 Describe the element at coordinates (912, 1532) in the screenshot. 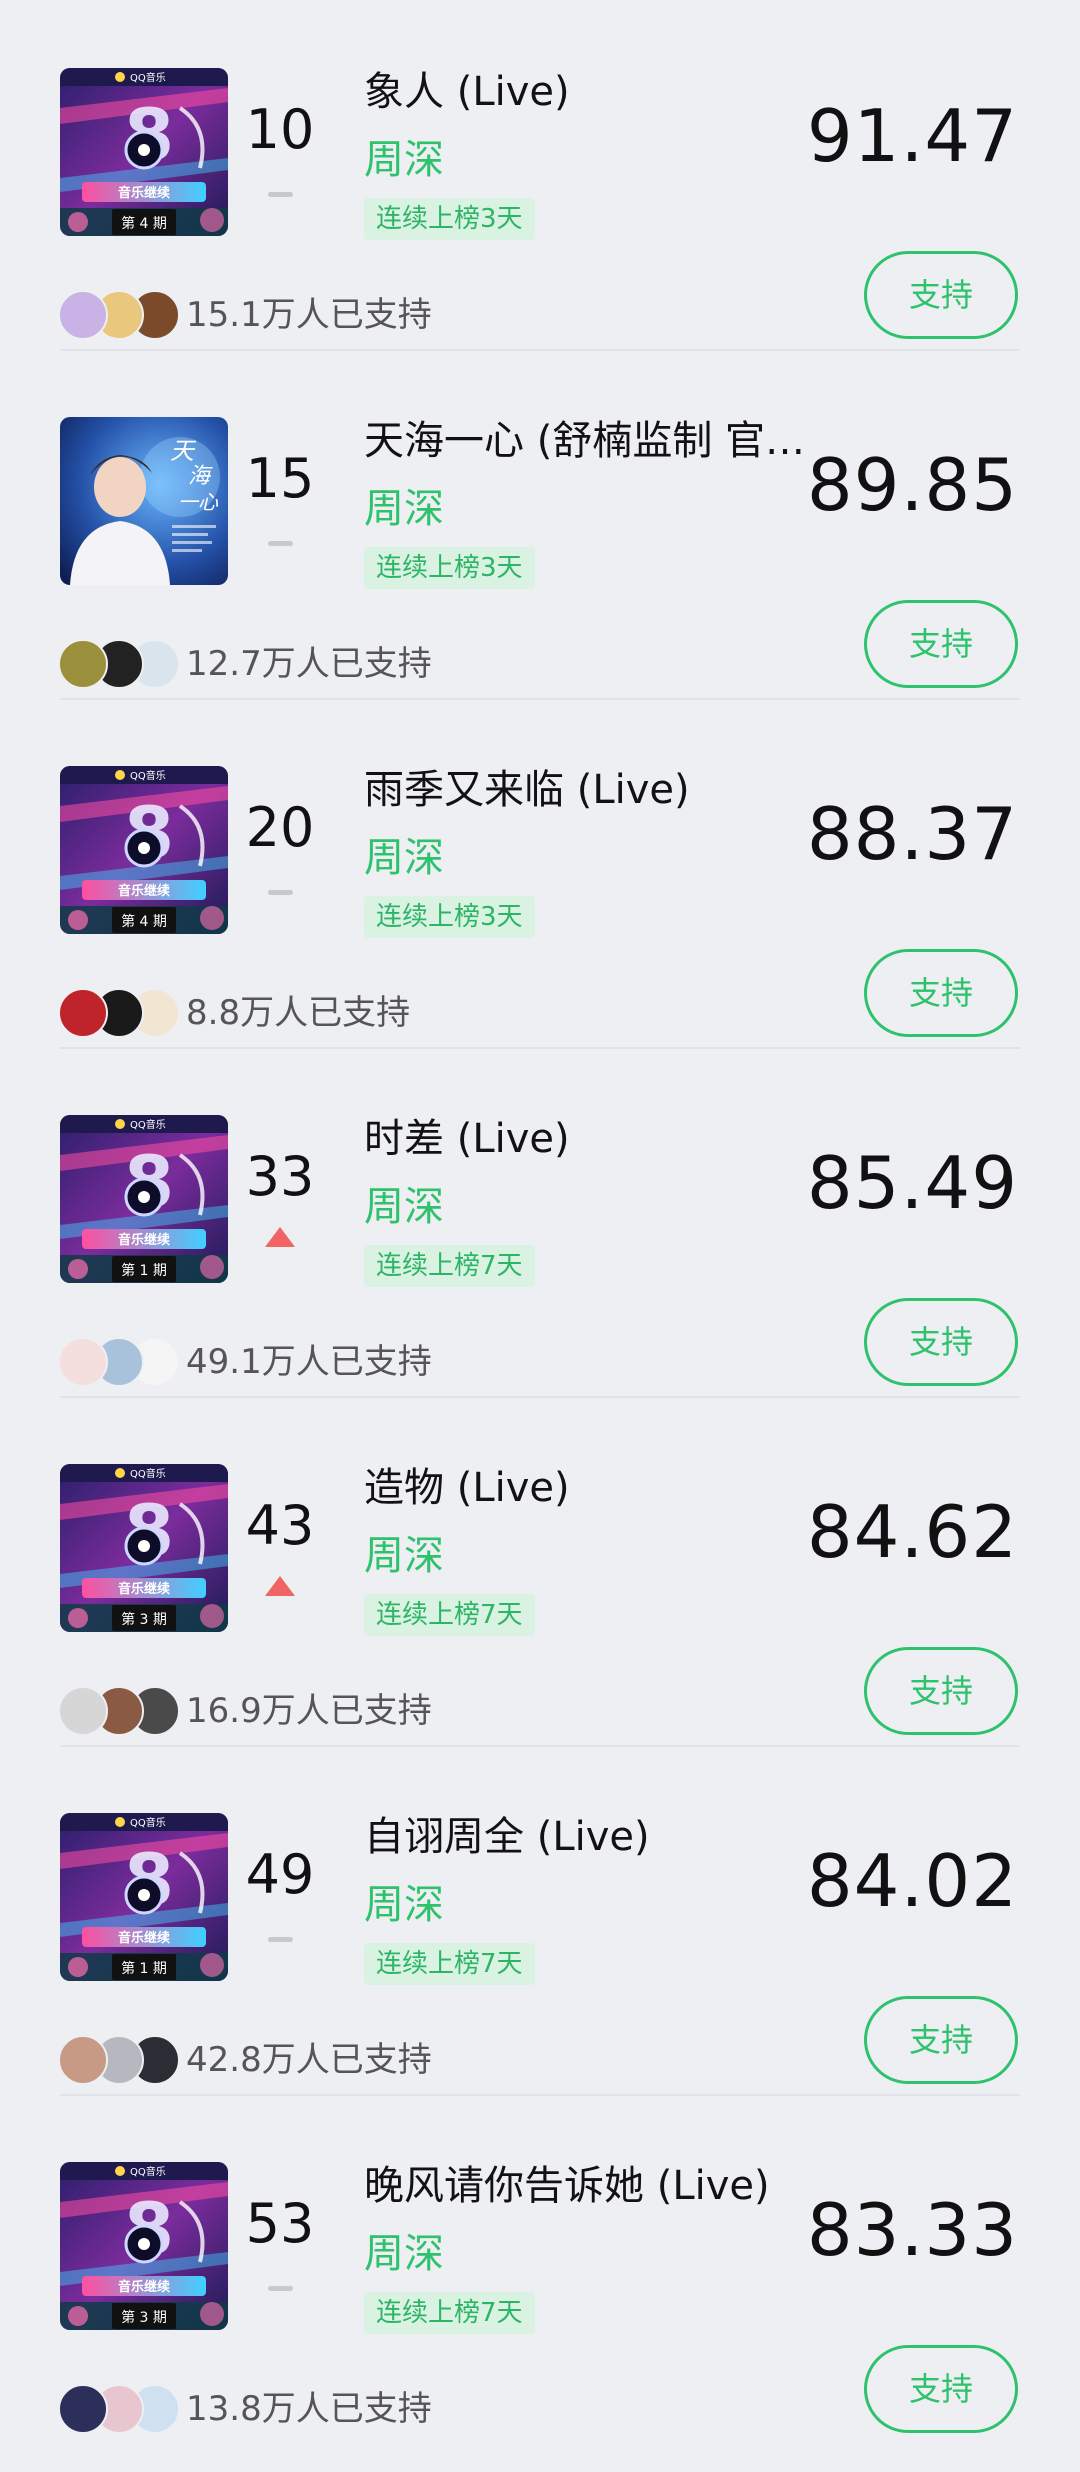

I see `score-value: 84.62` at that location.